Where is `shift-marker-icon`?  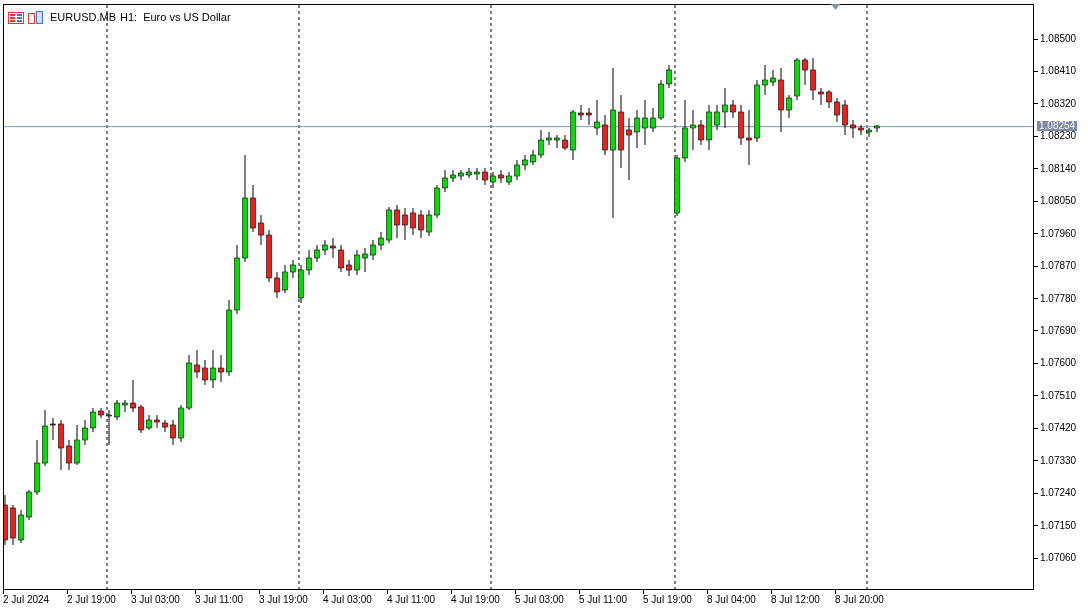
shift-marker-icon is located at coordinates (835, 7).